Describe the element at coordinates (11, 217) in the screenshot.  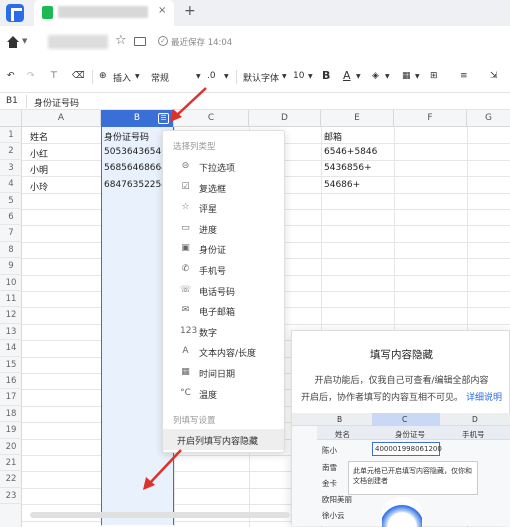
I see `row-header-6: 6` at that location.